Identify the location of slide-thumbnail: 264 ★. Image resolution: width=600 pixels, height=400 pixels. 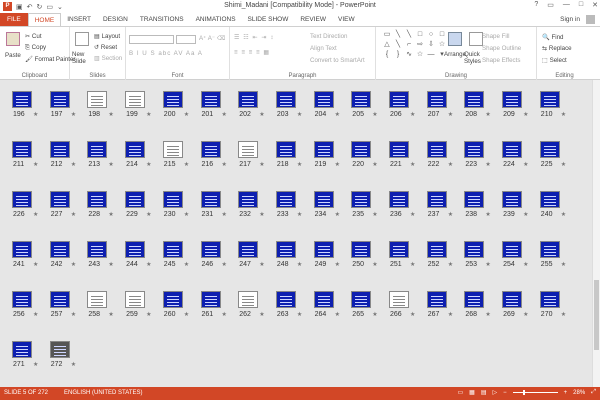
(326, 304).